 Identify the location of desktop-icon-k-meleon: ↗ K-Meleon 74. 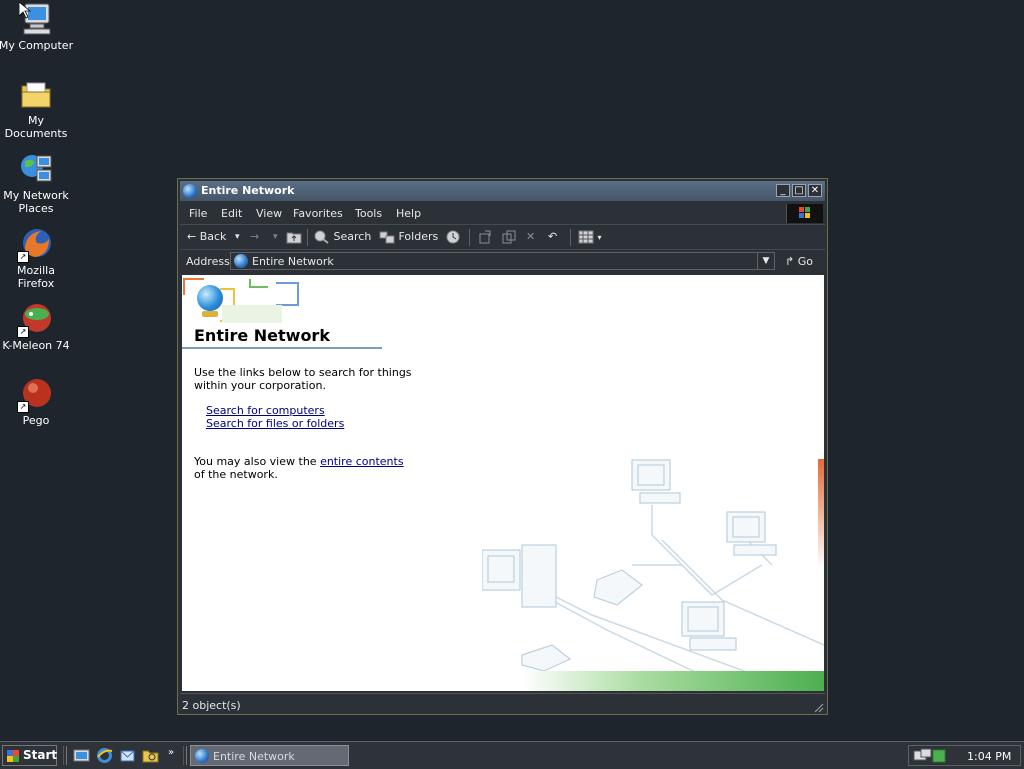
(37, 327).